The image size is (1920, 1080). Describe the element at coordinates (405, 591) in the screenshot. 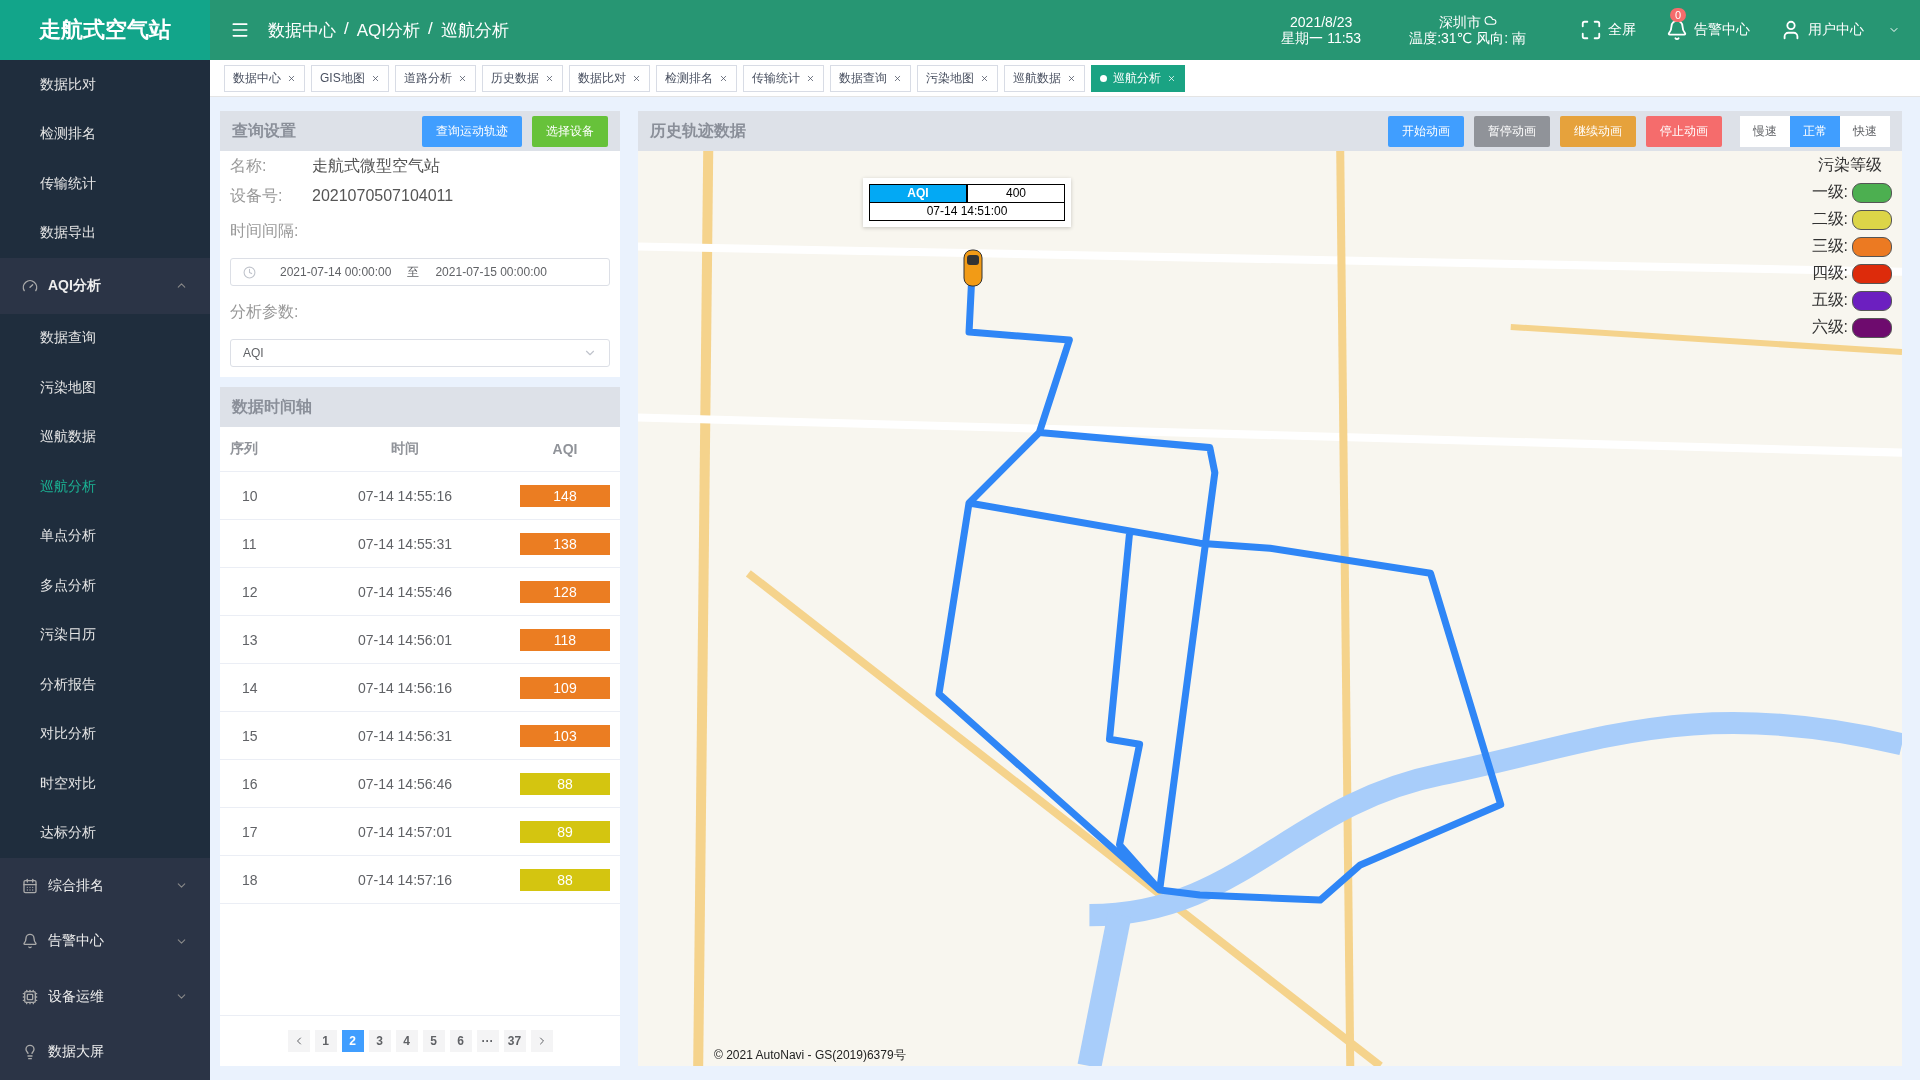

I see `table-cell-text: 07-14 14:55:46` at that location.